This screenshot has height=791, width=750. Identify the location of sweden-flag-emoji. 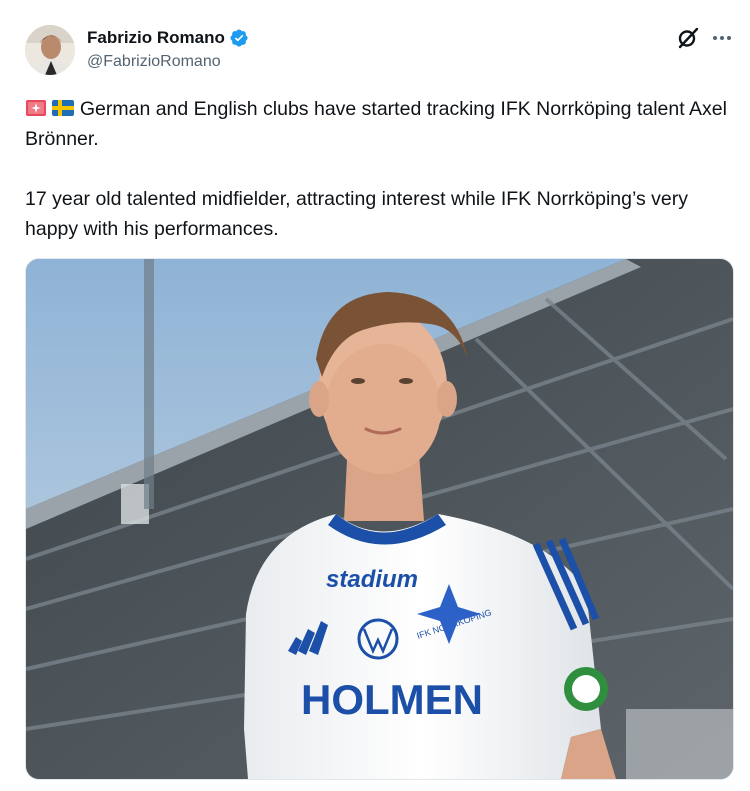
(63, 108).